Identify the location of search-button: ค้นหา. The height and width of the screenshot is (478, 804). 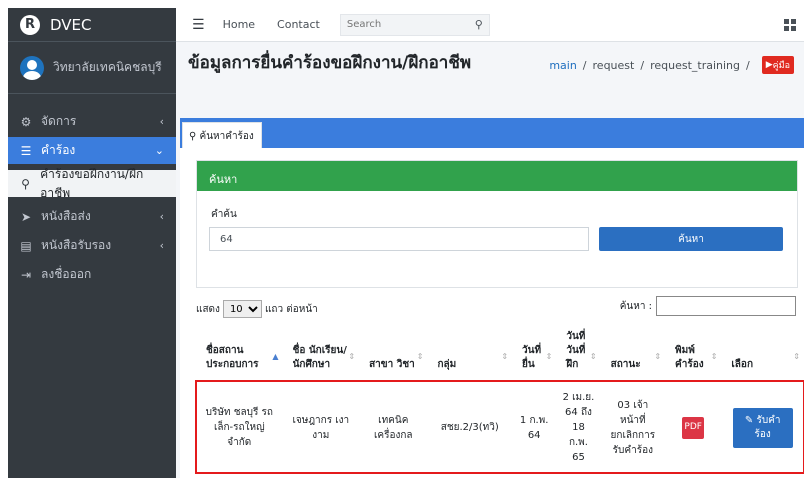
(691, 239).